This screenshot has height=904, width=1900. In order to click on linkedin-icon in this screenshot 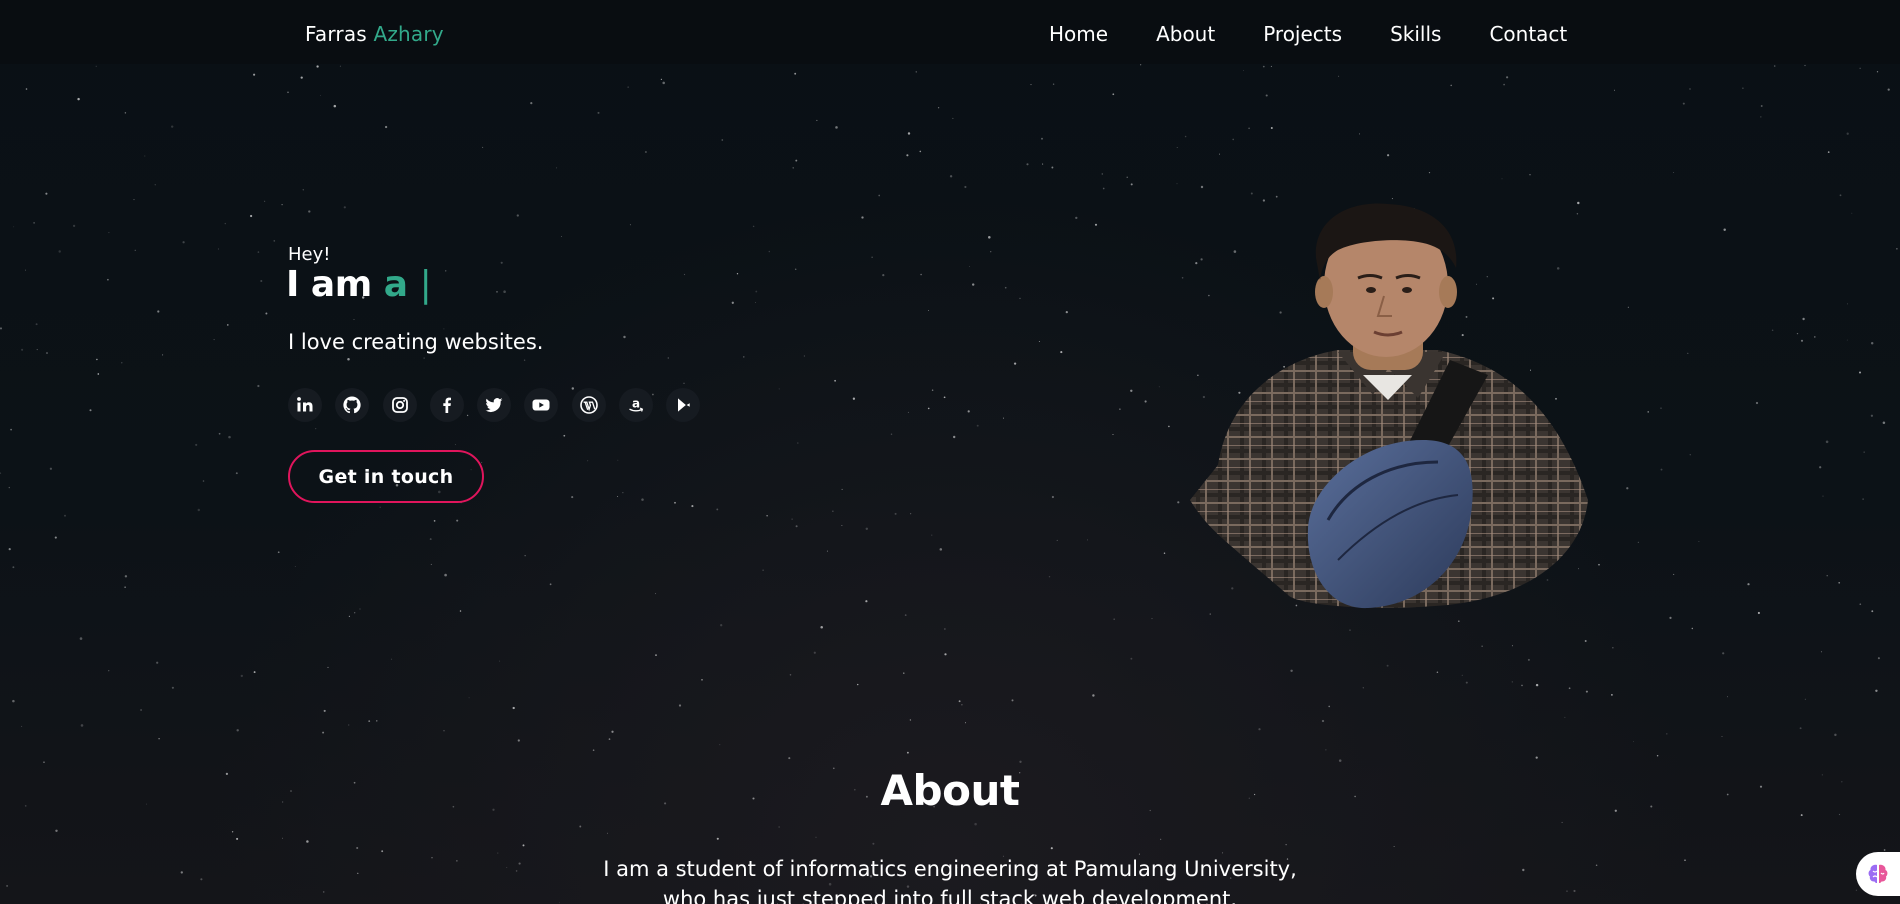, I will do `click(305, 405)`.